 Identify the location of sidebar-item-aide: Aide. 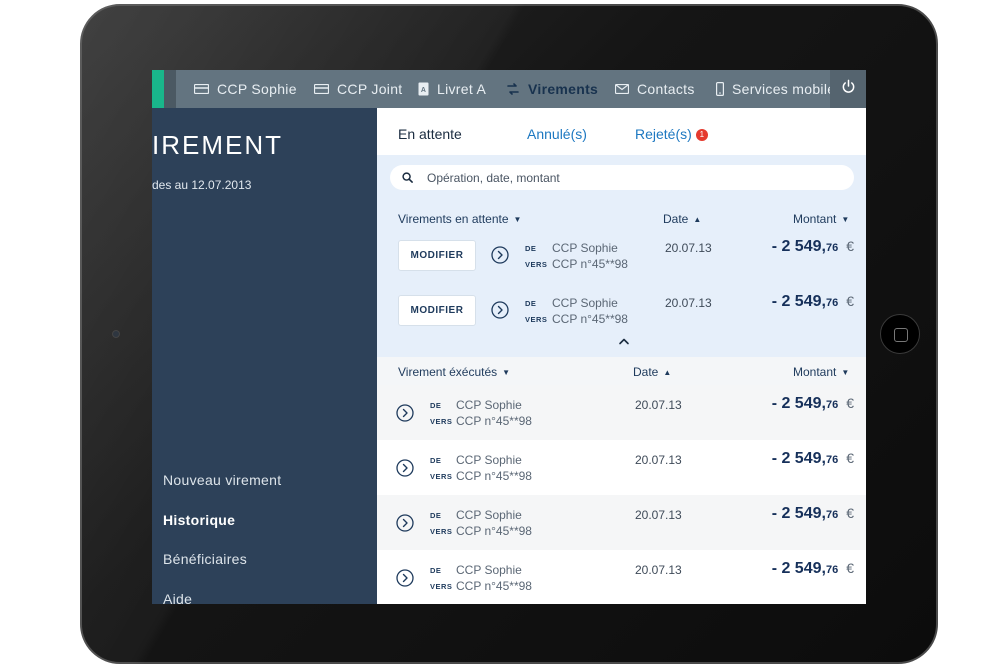
(177, 597).